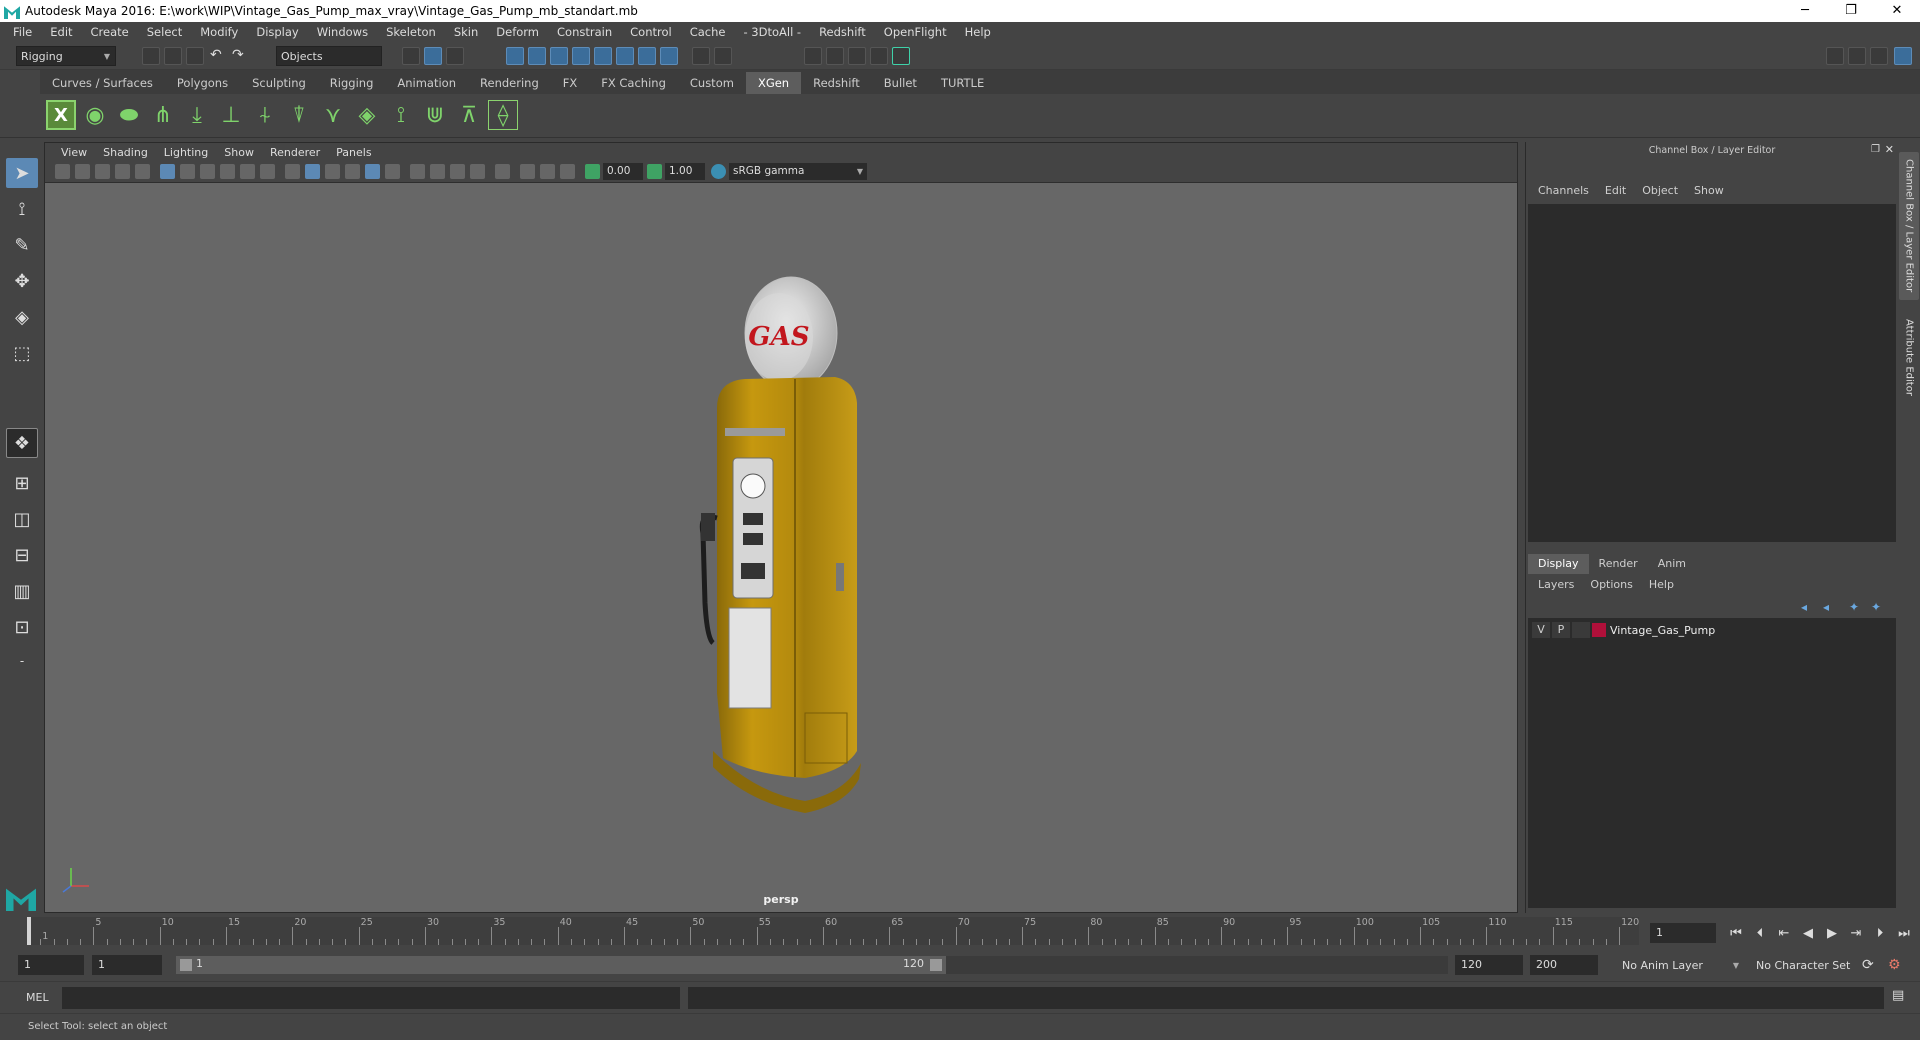  I want to click on view-transform-dropdown: sRGB gamma ▼, so click(798, 171).